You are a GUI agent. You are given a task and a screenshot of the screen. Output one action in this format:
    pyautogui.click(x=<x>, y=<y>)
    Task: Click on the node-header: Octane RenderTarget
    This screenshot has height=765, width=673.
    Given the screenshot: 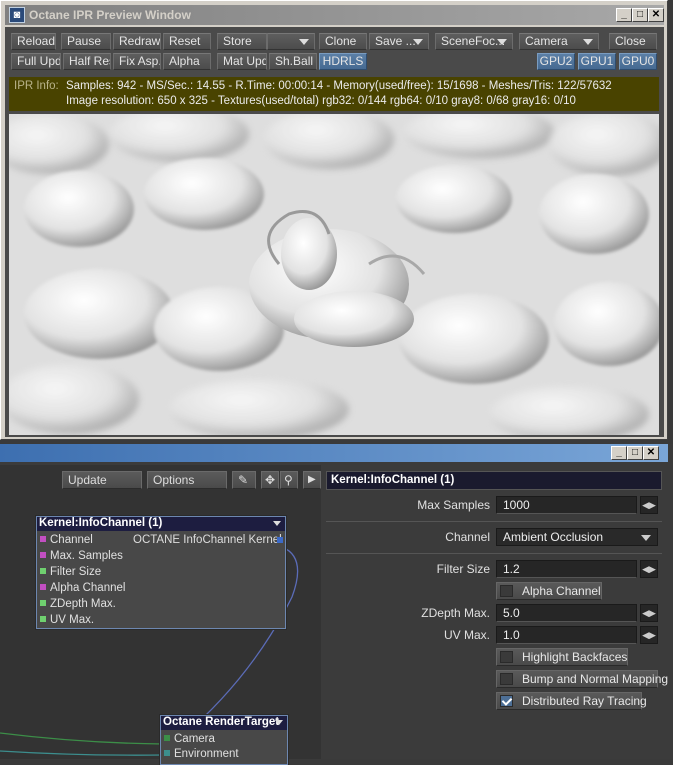 What is the action you would take?
    pyautogui.click(x=224, y=723)
    